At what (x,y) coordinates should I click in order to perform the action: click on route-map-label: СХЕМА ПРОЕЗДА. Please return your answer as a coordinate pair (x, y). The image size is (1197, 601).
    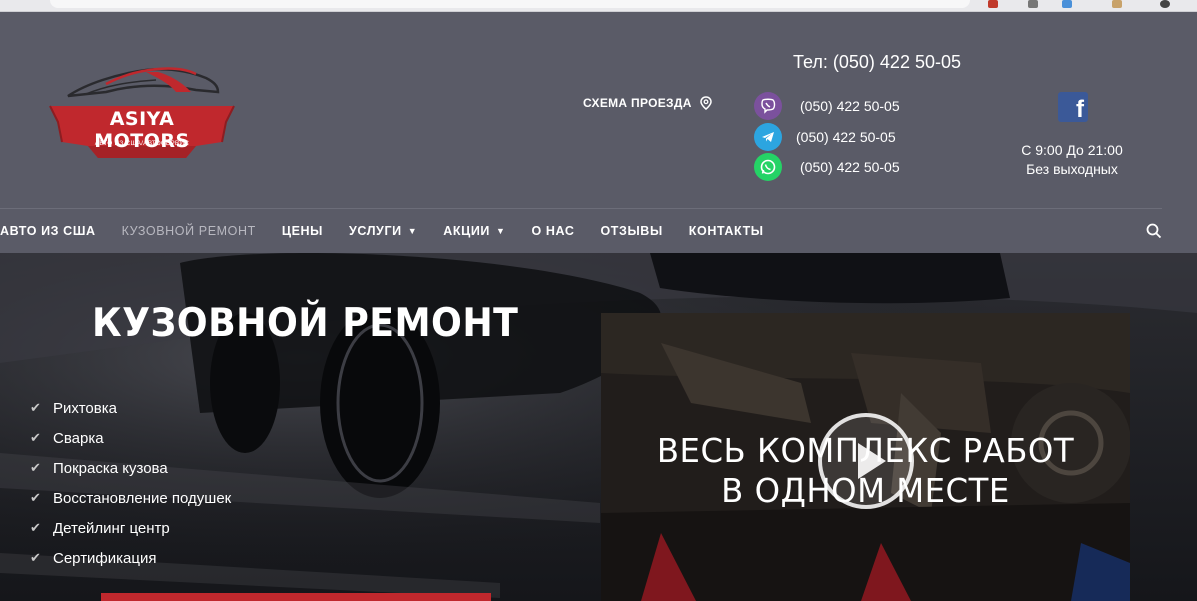
    Looking at the image, I should click on (637, 103).